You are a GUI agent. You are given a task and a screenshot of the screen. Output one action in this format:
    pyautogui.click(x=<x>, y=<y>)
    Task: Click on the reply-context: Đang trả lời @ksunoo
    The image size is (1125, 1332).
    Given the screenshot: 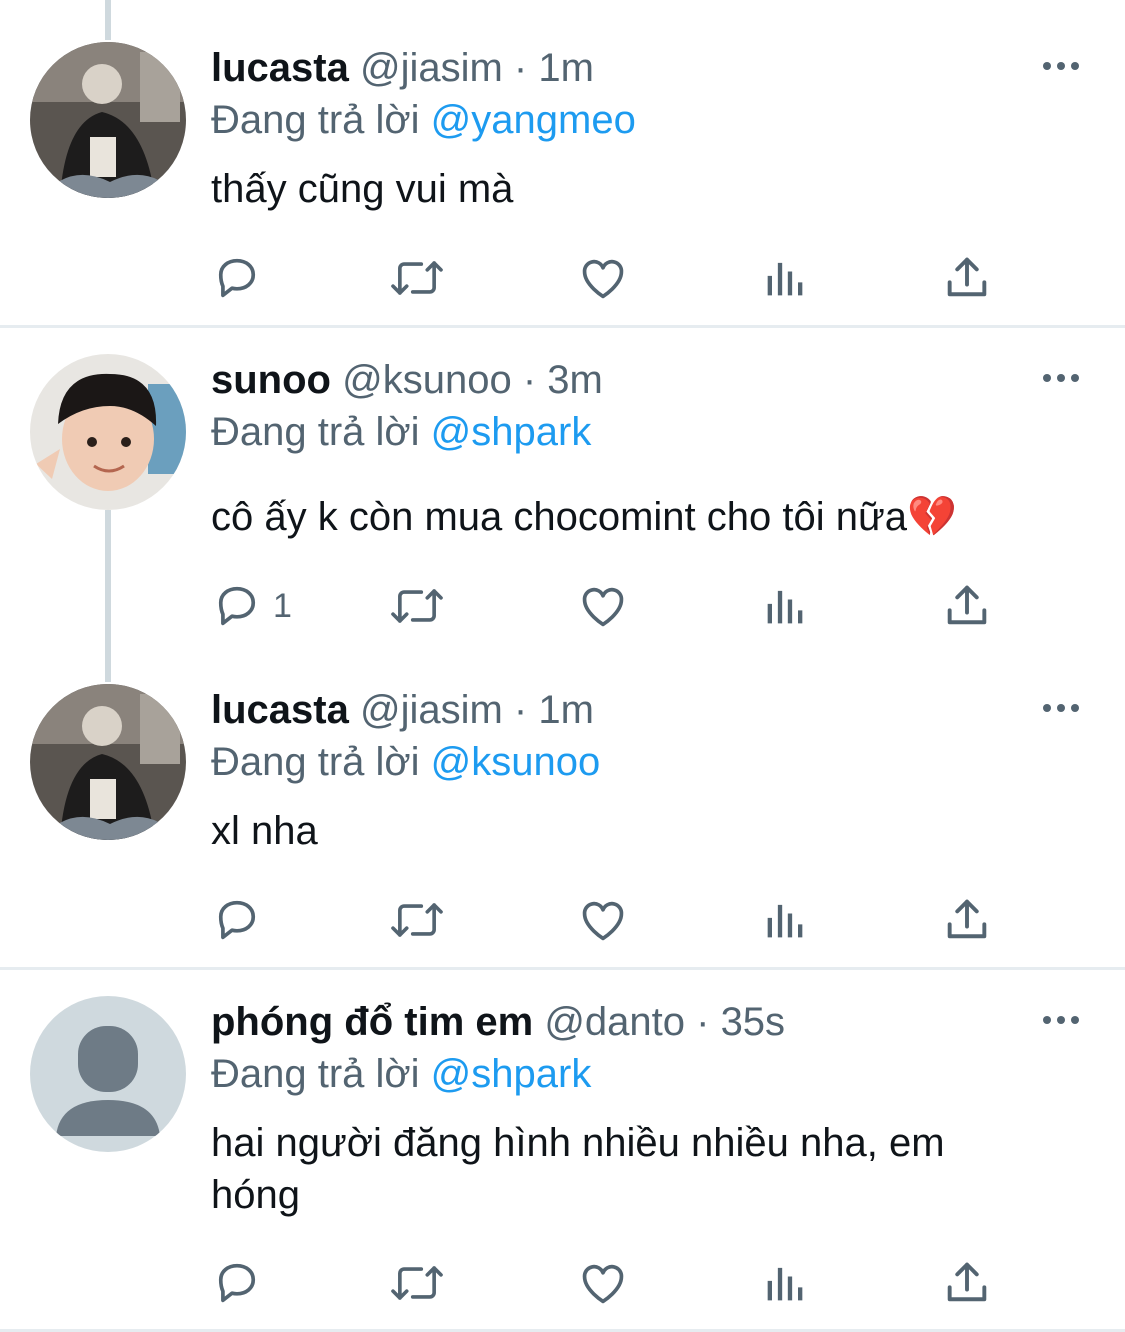 What is the action you would take?
    pyautogui.click(x=405, y=762)
    